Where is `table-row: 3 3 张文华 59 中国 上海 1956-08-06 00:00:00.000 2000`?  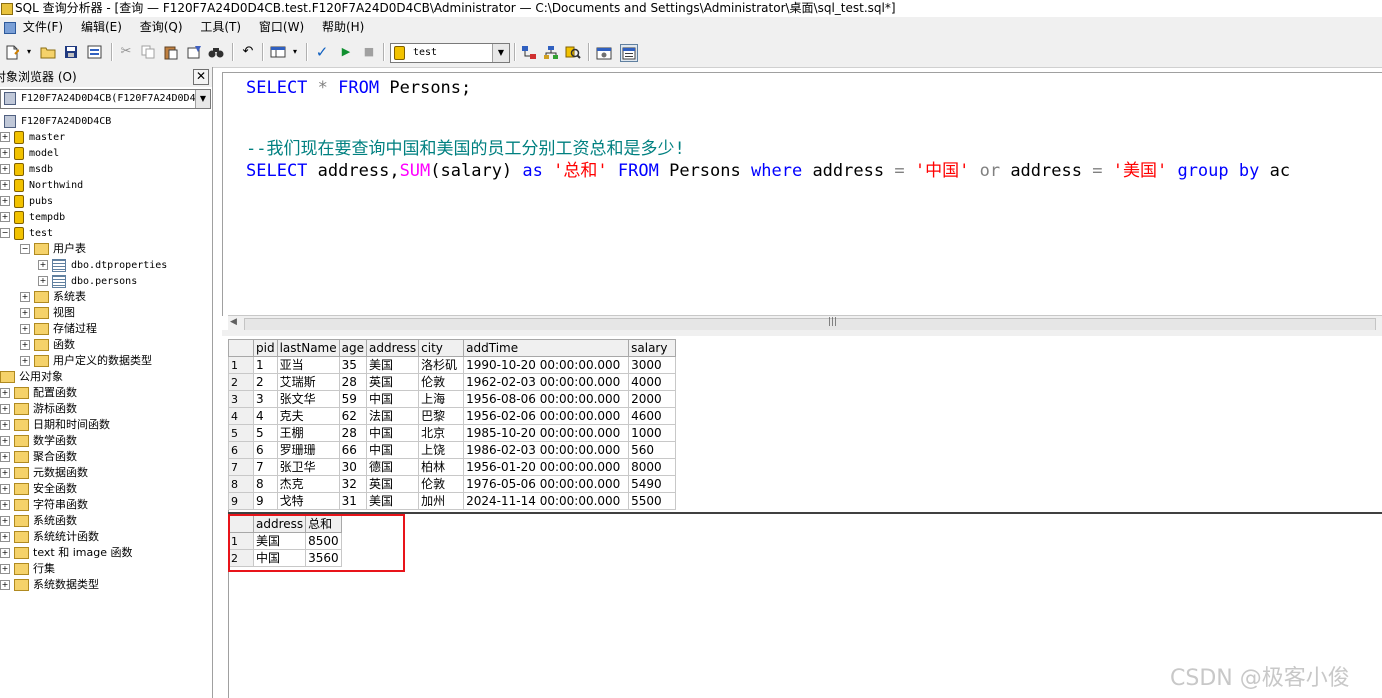
table-row: 3 3 张文华 59 中国 上海 1956-08-06 00:00:00.000 2000 is located at coordinates (452, 399).